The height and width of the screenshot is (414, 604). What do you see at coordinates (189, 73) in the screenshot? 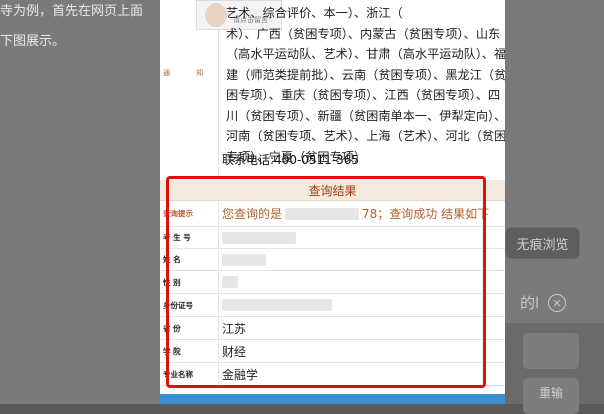
I see `notice-label: 通 知` at bounding box center [189, 73].